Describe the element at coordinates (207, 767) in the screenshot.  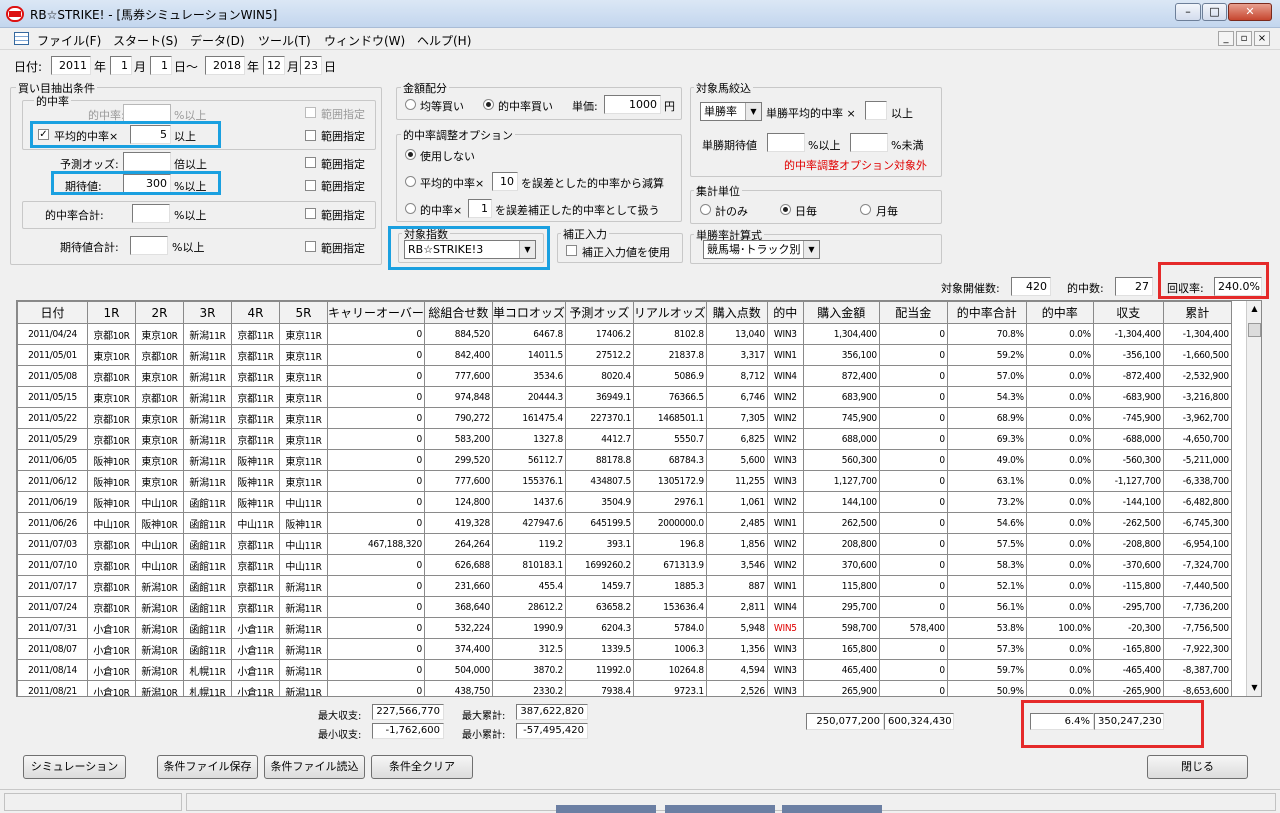
I see `save-conditions-button: 条件ファイル保存` at that location.